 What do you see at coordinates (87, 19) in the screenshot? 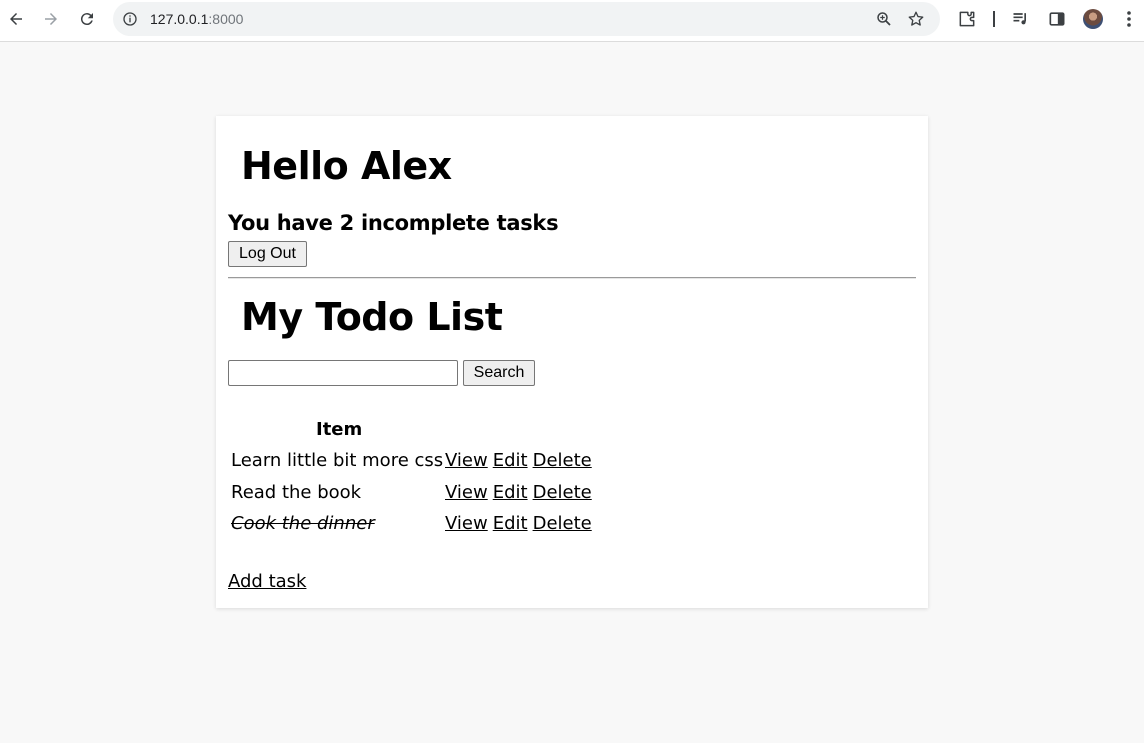
I see `reload-icon` at bounding box center [87, 19].